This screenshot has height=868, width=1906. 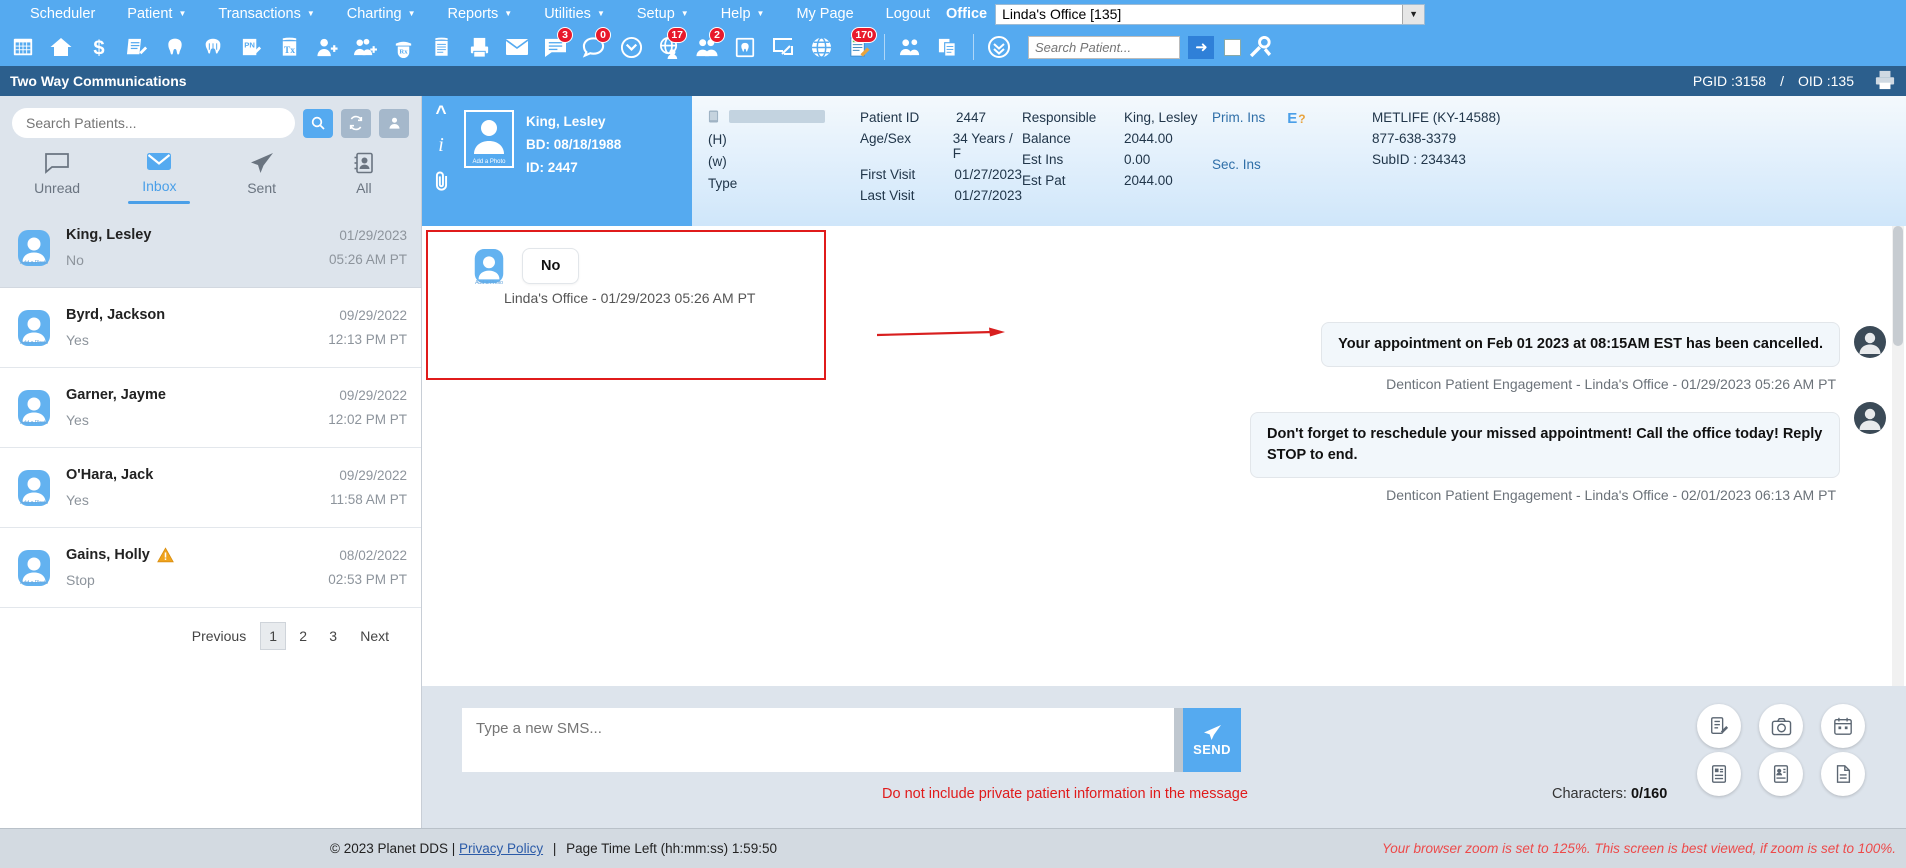 I want to click on conversation-scrollbar, so click(x=1898, y=456).